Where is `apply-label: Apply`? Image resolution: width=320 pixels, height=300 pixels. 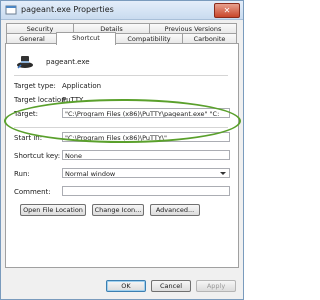 apply-label: Apply is located at coordinates (216, 286).